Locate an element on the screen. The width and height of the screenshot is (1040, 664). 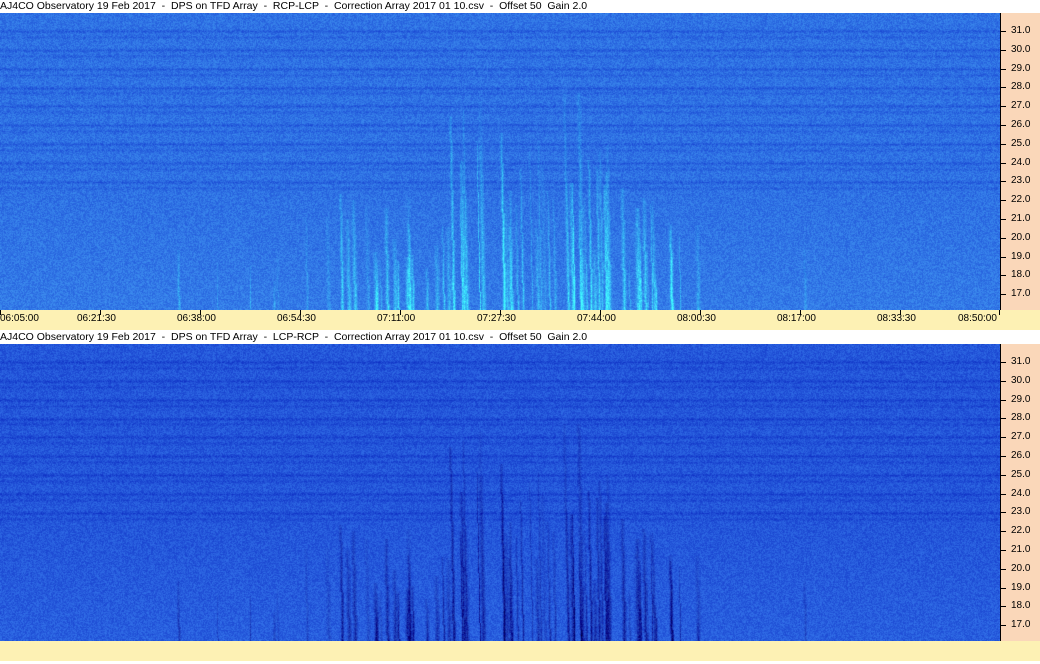
x-tick-label: 06:38:00 is located at coordinates (196, 318).